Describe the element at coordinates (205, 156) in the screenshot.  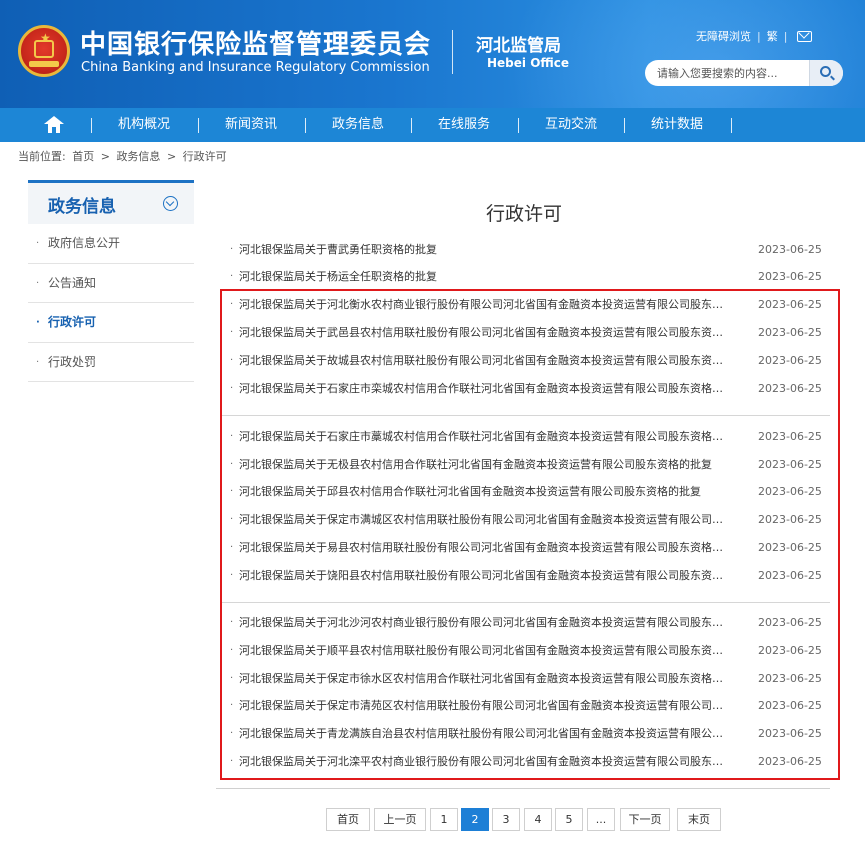
I see `breadcrumb-current: 行政许可` at that location.